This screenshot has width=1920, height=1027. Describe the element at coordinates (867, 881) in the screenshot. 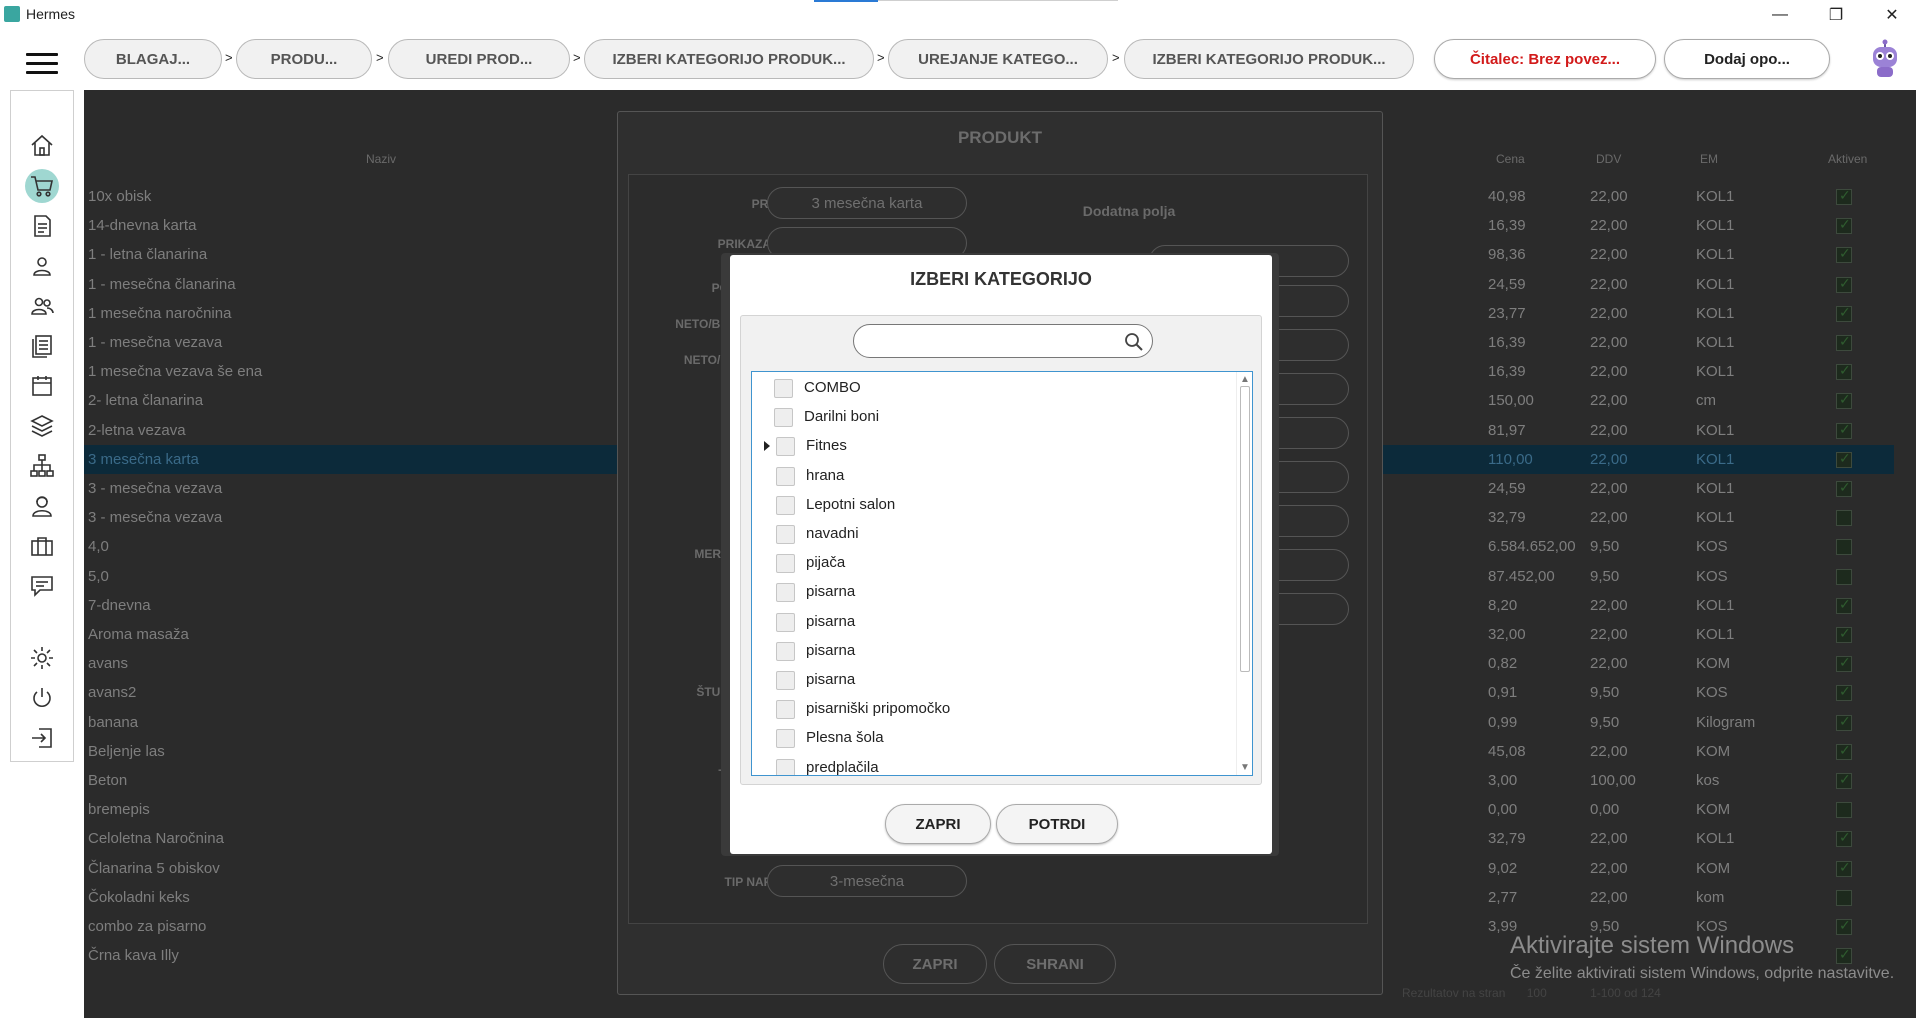

I see `tip-narocnine-select: 3-mesečna` at that location.